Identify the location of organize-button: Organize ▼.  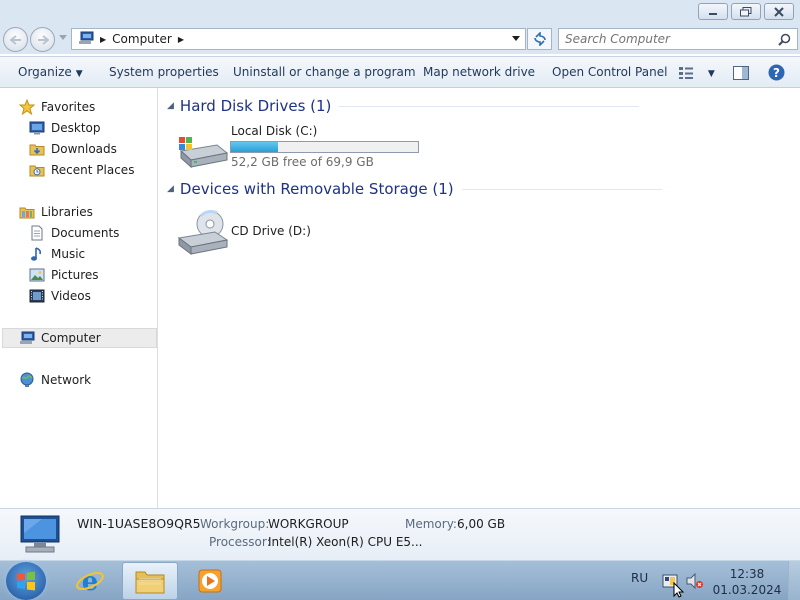
(50, 72).